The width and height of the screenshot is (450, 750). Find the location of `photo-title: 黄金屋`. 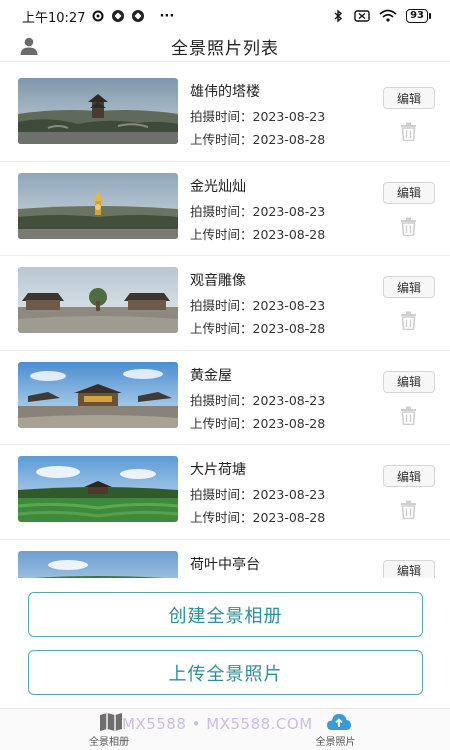

photo-title: 黄金屋 is located at coordinates (211, 375).